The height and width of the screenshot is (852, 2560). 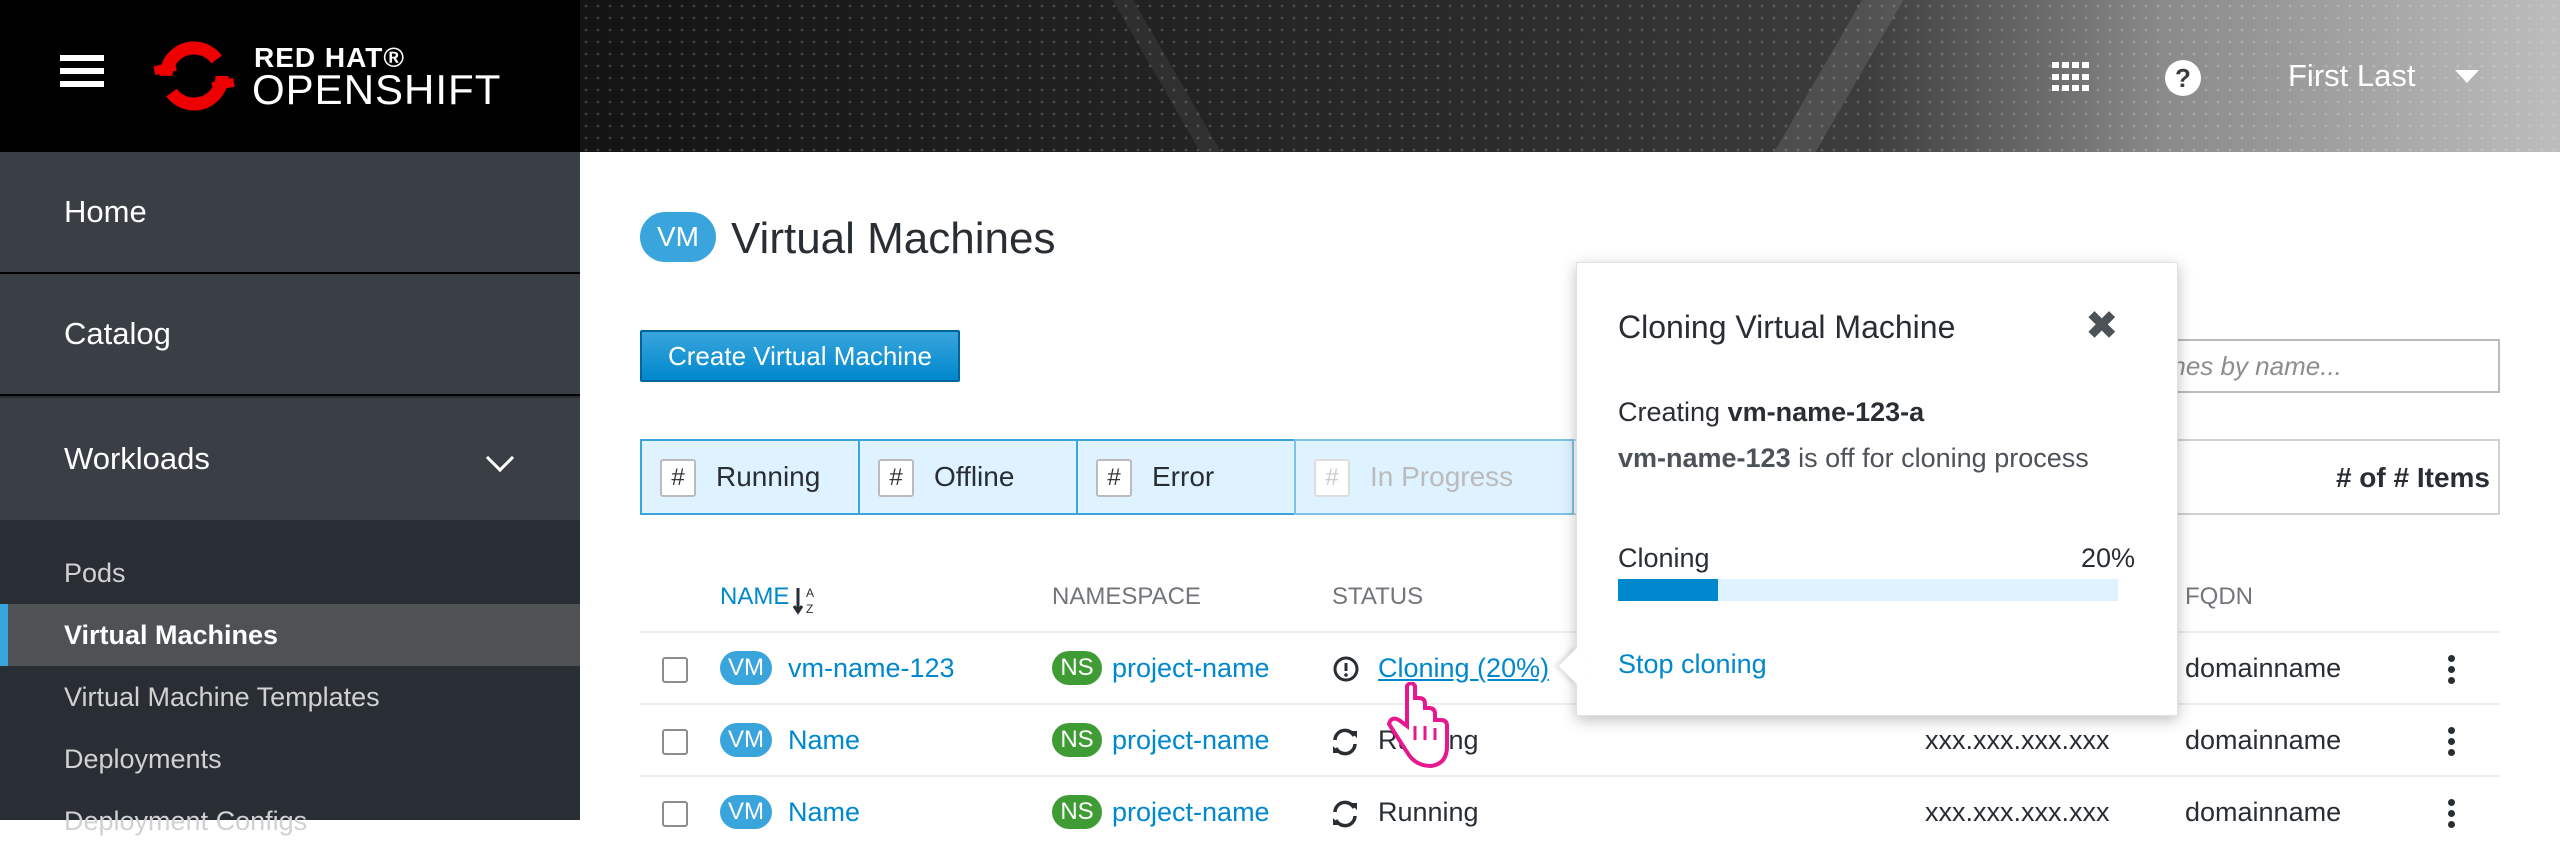 I want to click on status-text: Running, so click(x=1428, y=812).